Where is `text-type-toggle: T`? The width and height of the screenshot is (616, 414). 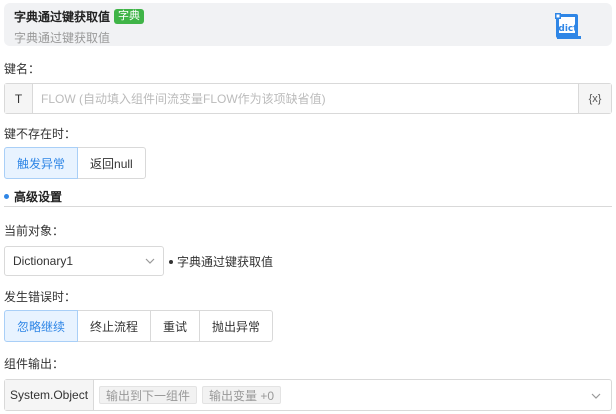
text-type-toggle: T is located at coordinates (19, 98).